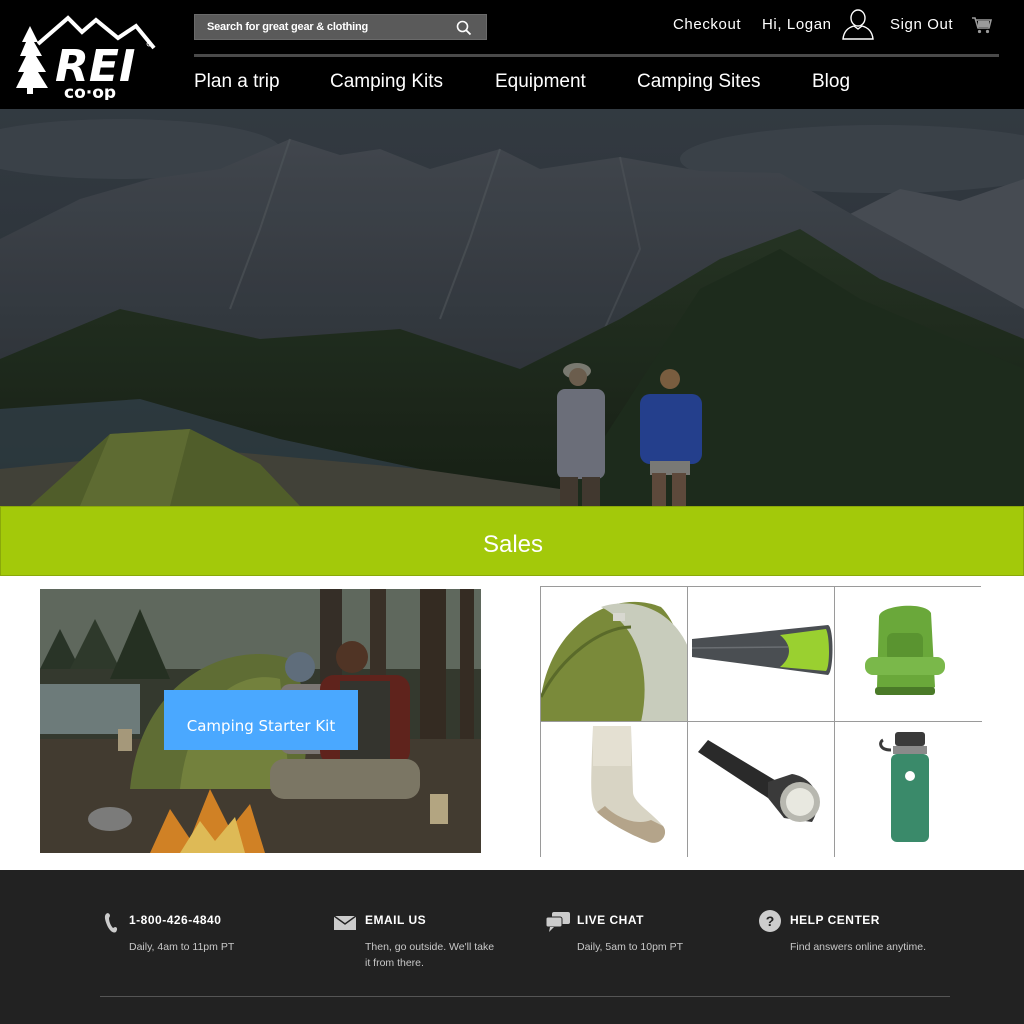 The image size is (1024, 1024). I want to click on nav-camping-sites: Camping Sites, so click(699, 82).